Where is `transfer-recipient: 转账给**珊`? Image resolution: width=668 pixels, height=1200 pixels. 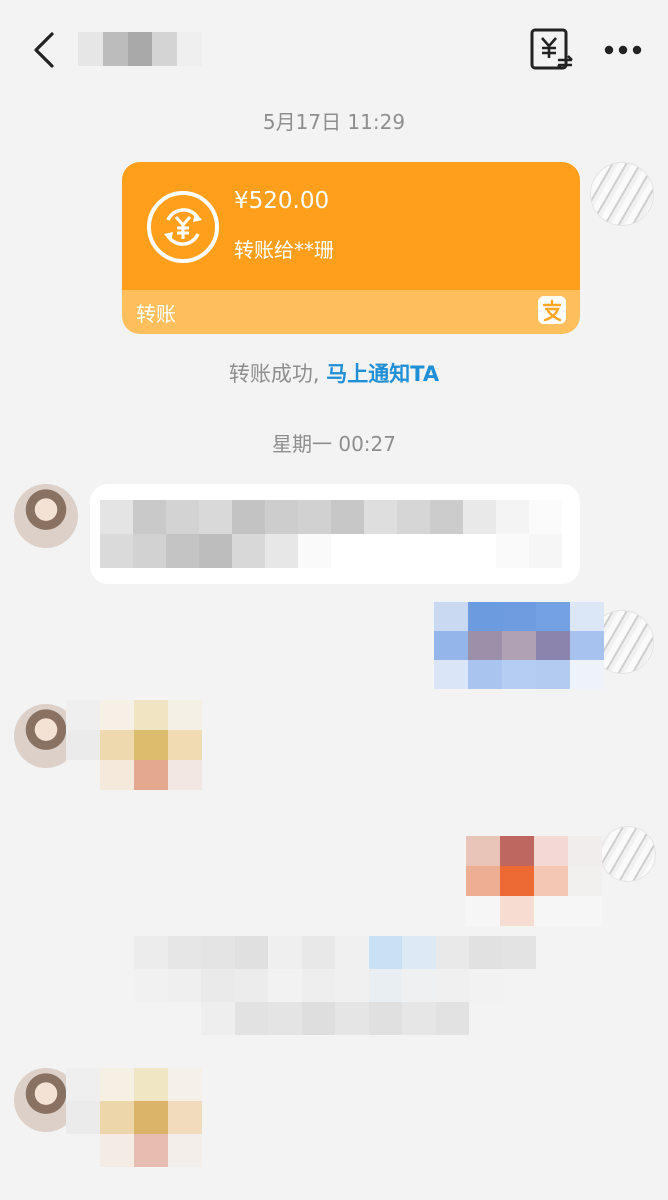 transfer-recipient: 转账给**珊 is located at coordinates (284, 250).